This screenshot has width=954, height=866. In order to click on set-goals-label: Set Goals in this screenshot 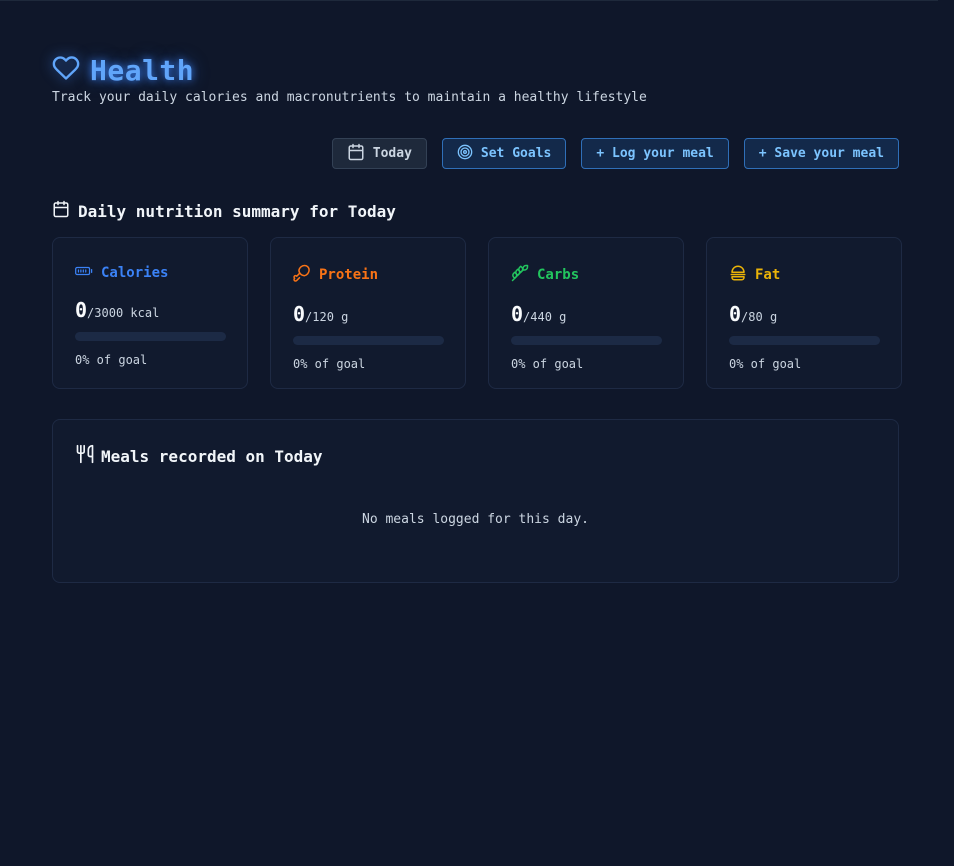, I will do `click(516, 153)`.